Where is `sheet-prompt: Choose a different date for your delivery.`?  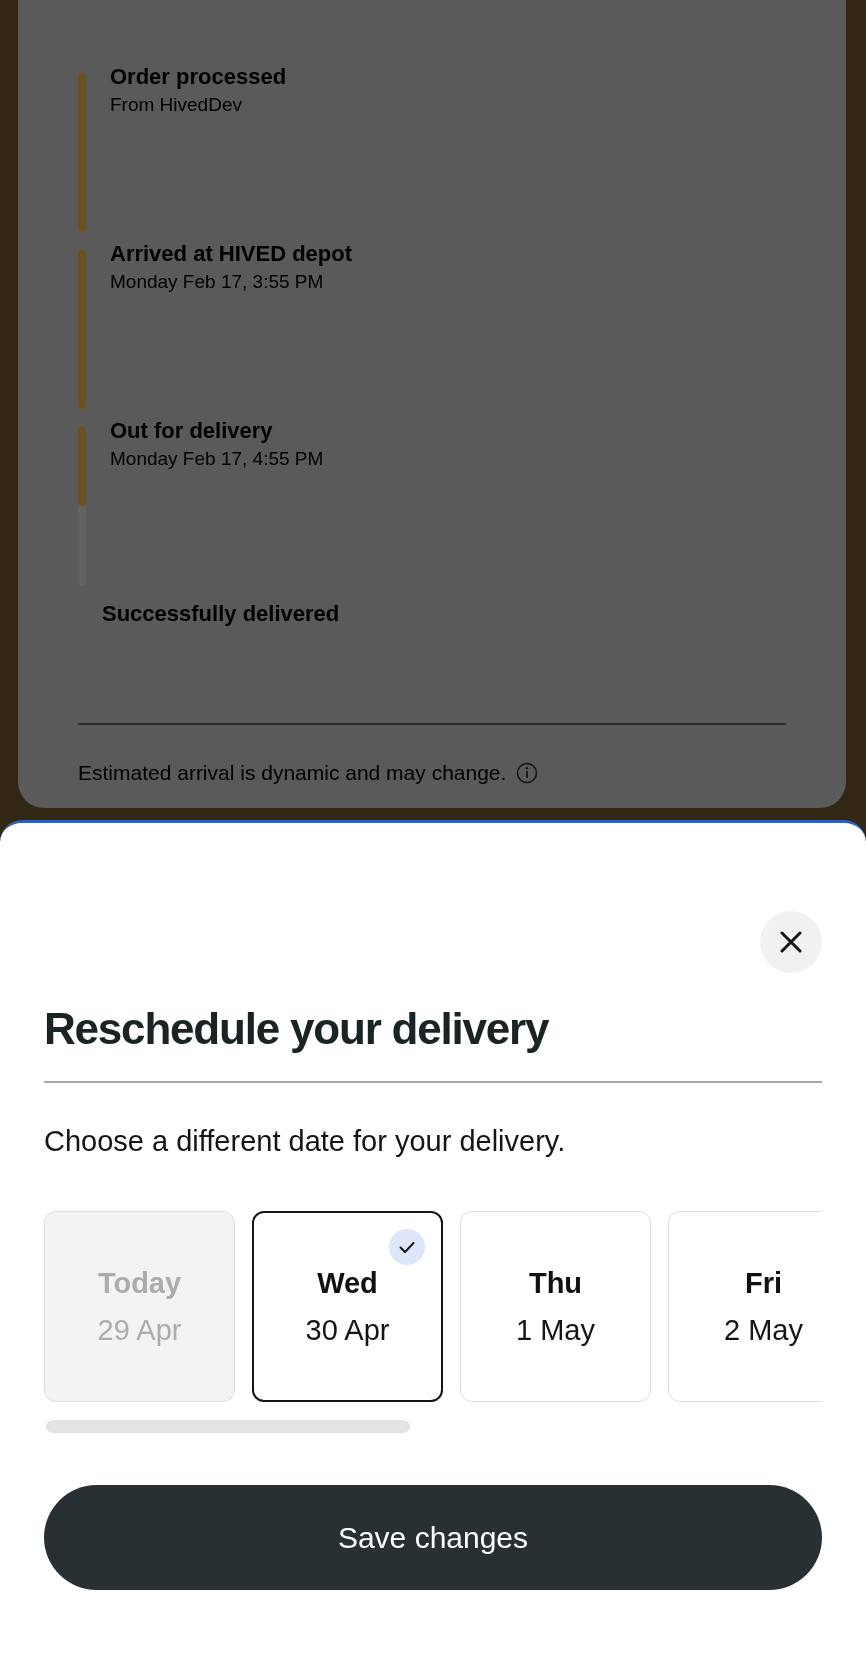
sheet-prompt: Choose a different date for your delivery. is located at coordinates (305, 1141).